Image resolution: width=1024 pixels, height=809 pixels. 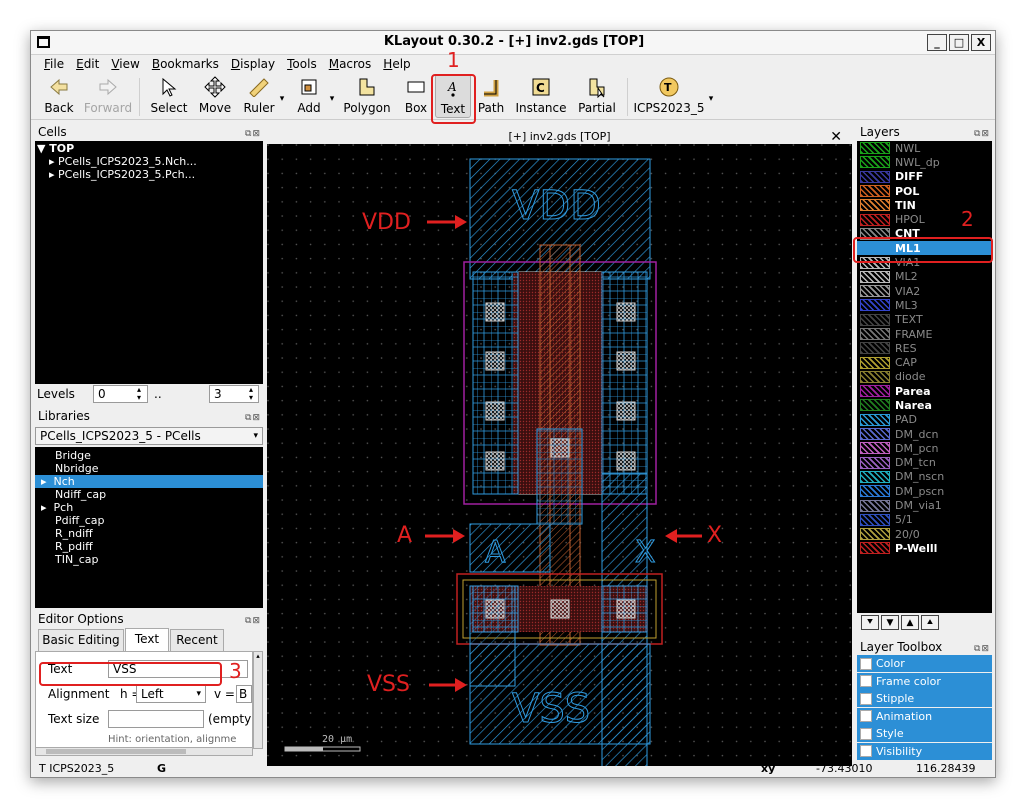 I want to click on icps-macro-button: T ICPS2023_5, so click(x=669, y=97).